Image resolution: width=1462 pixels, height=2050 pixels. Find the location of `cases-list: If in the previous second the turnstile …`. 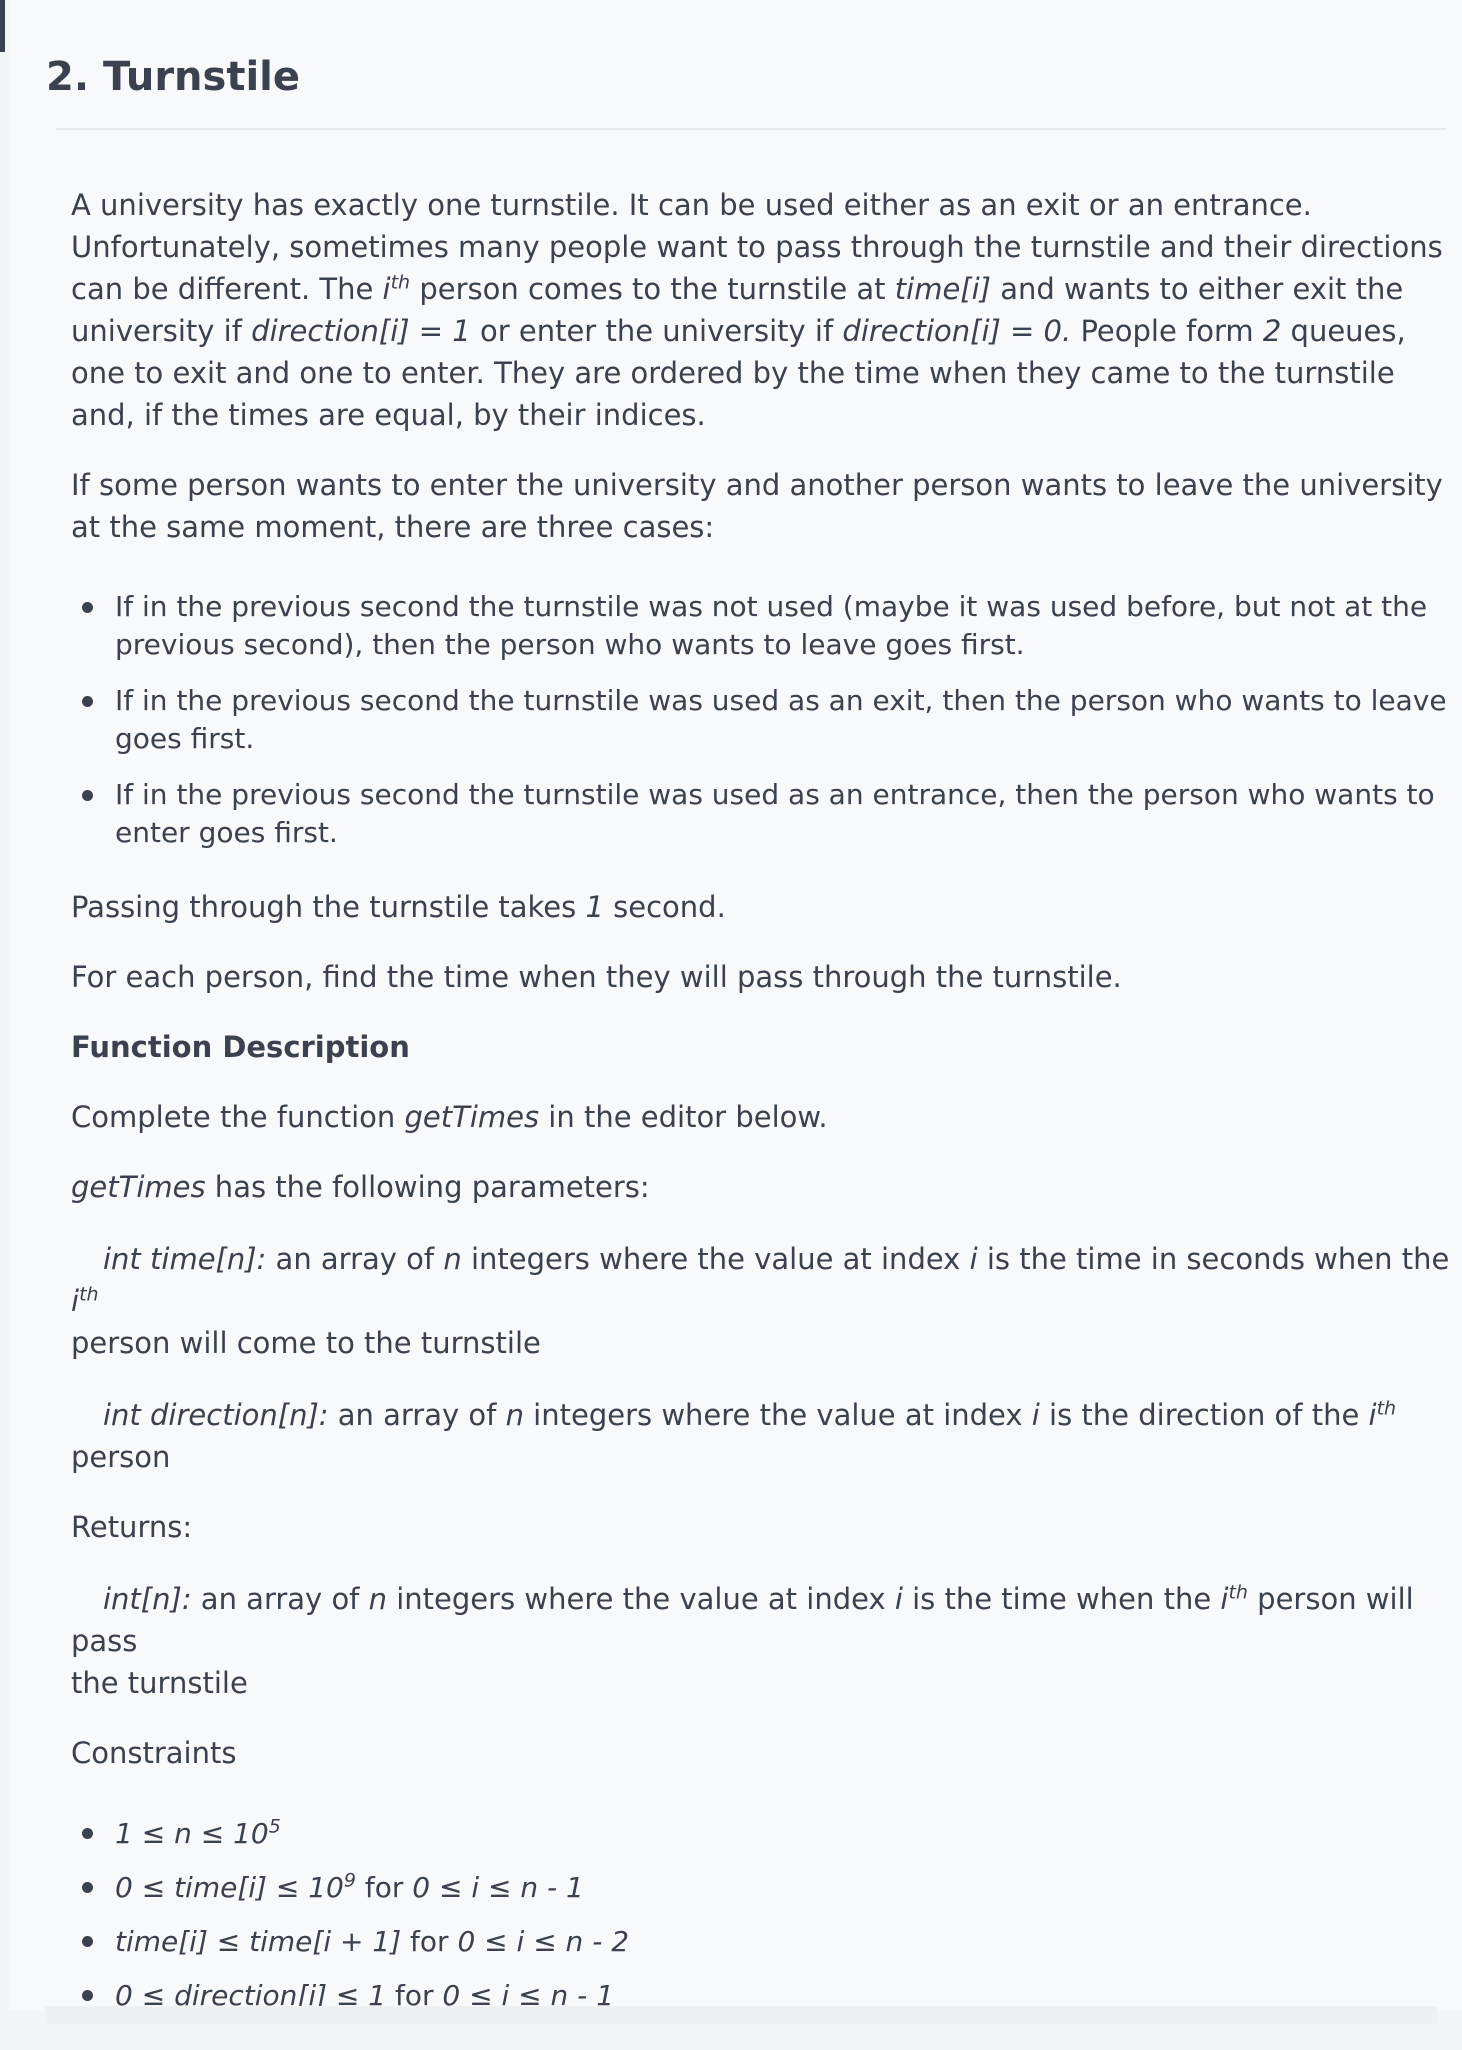

cases-list: If in the previous second the turnstile … is located at coordinates (763, 720).